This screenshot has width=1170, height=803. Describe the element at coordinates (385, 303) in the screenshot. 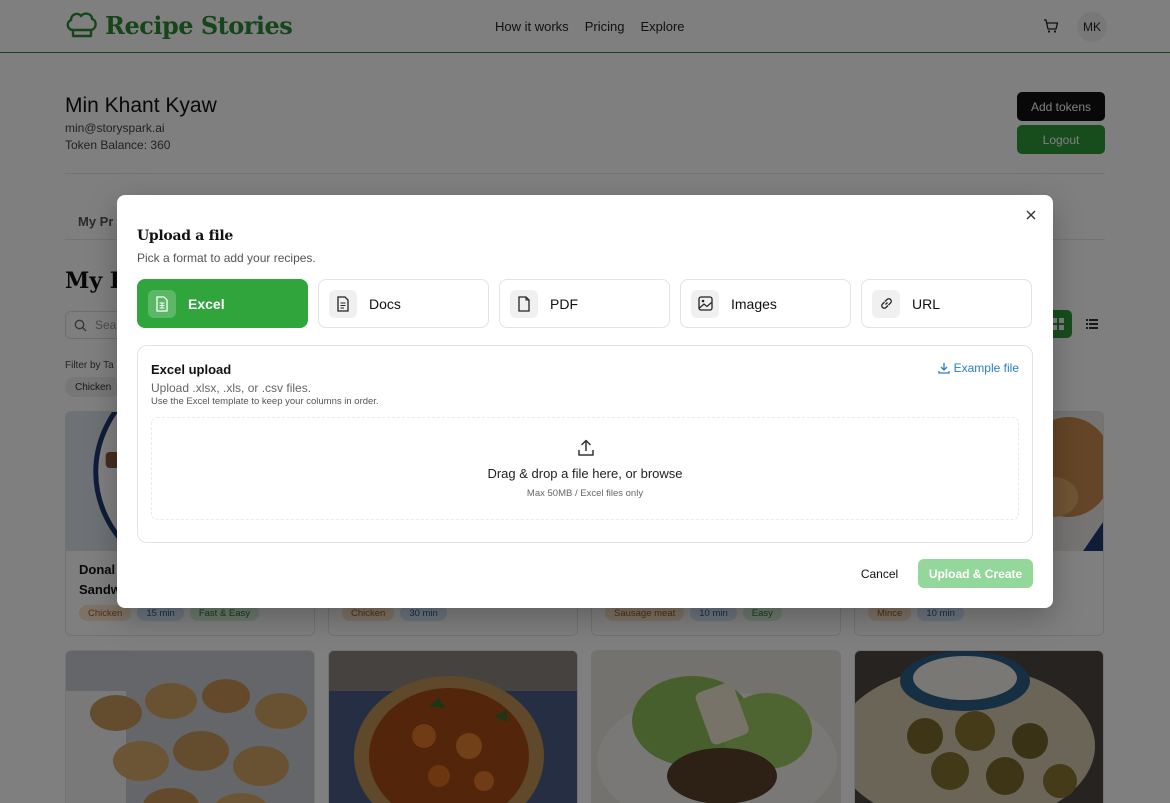

I see `format-label: Docs` at that location.